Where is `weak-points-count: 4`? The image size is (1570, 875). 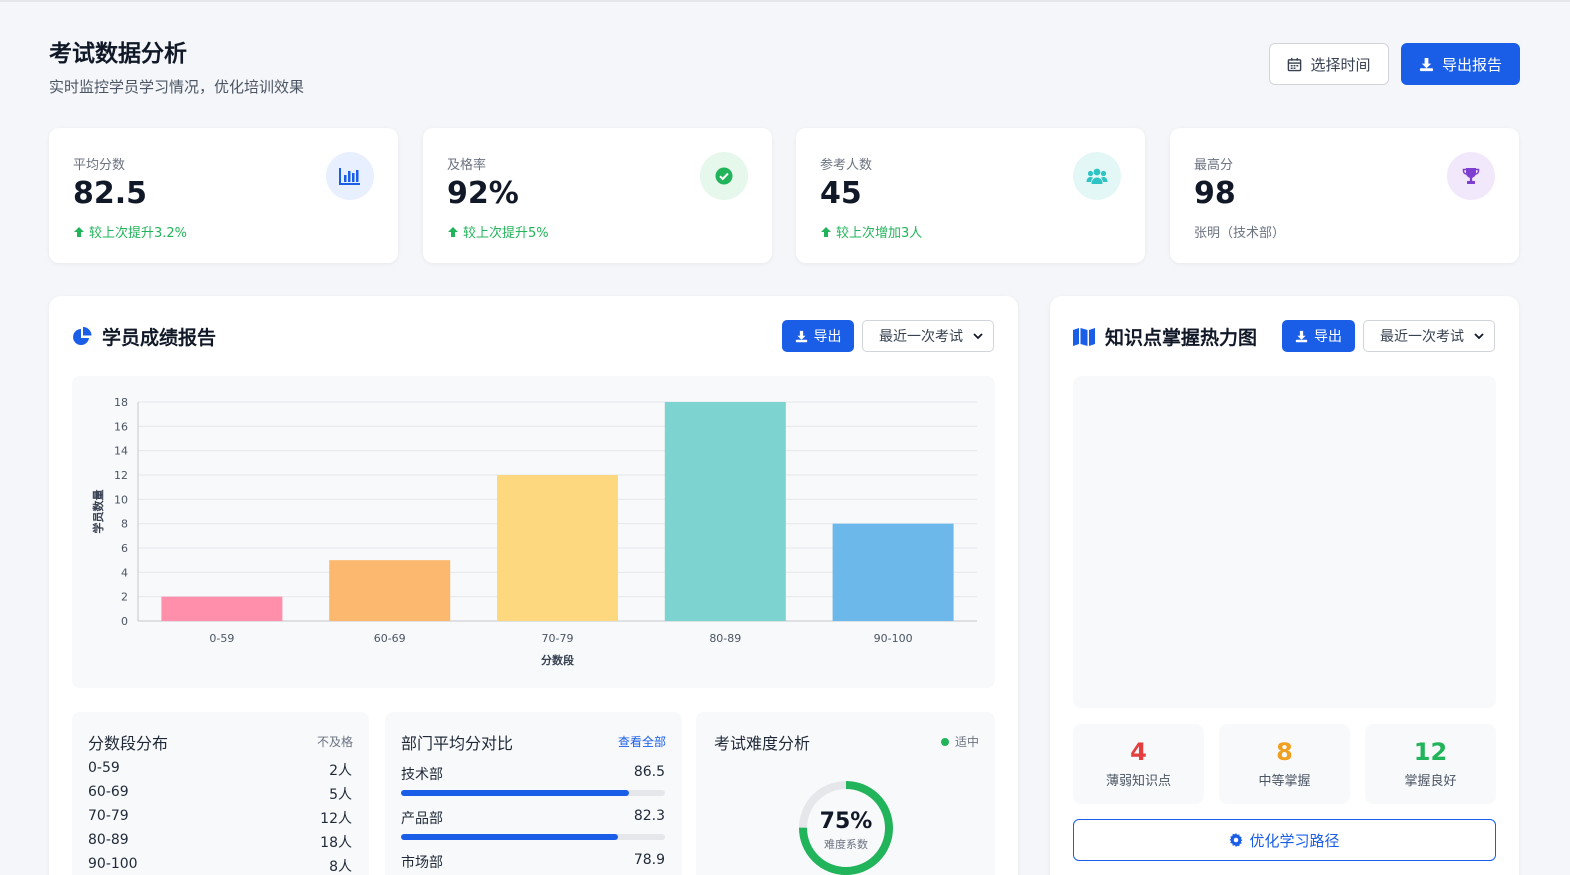
weak-points-count: 4 is located at coordinates (1138, 752).